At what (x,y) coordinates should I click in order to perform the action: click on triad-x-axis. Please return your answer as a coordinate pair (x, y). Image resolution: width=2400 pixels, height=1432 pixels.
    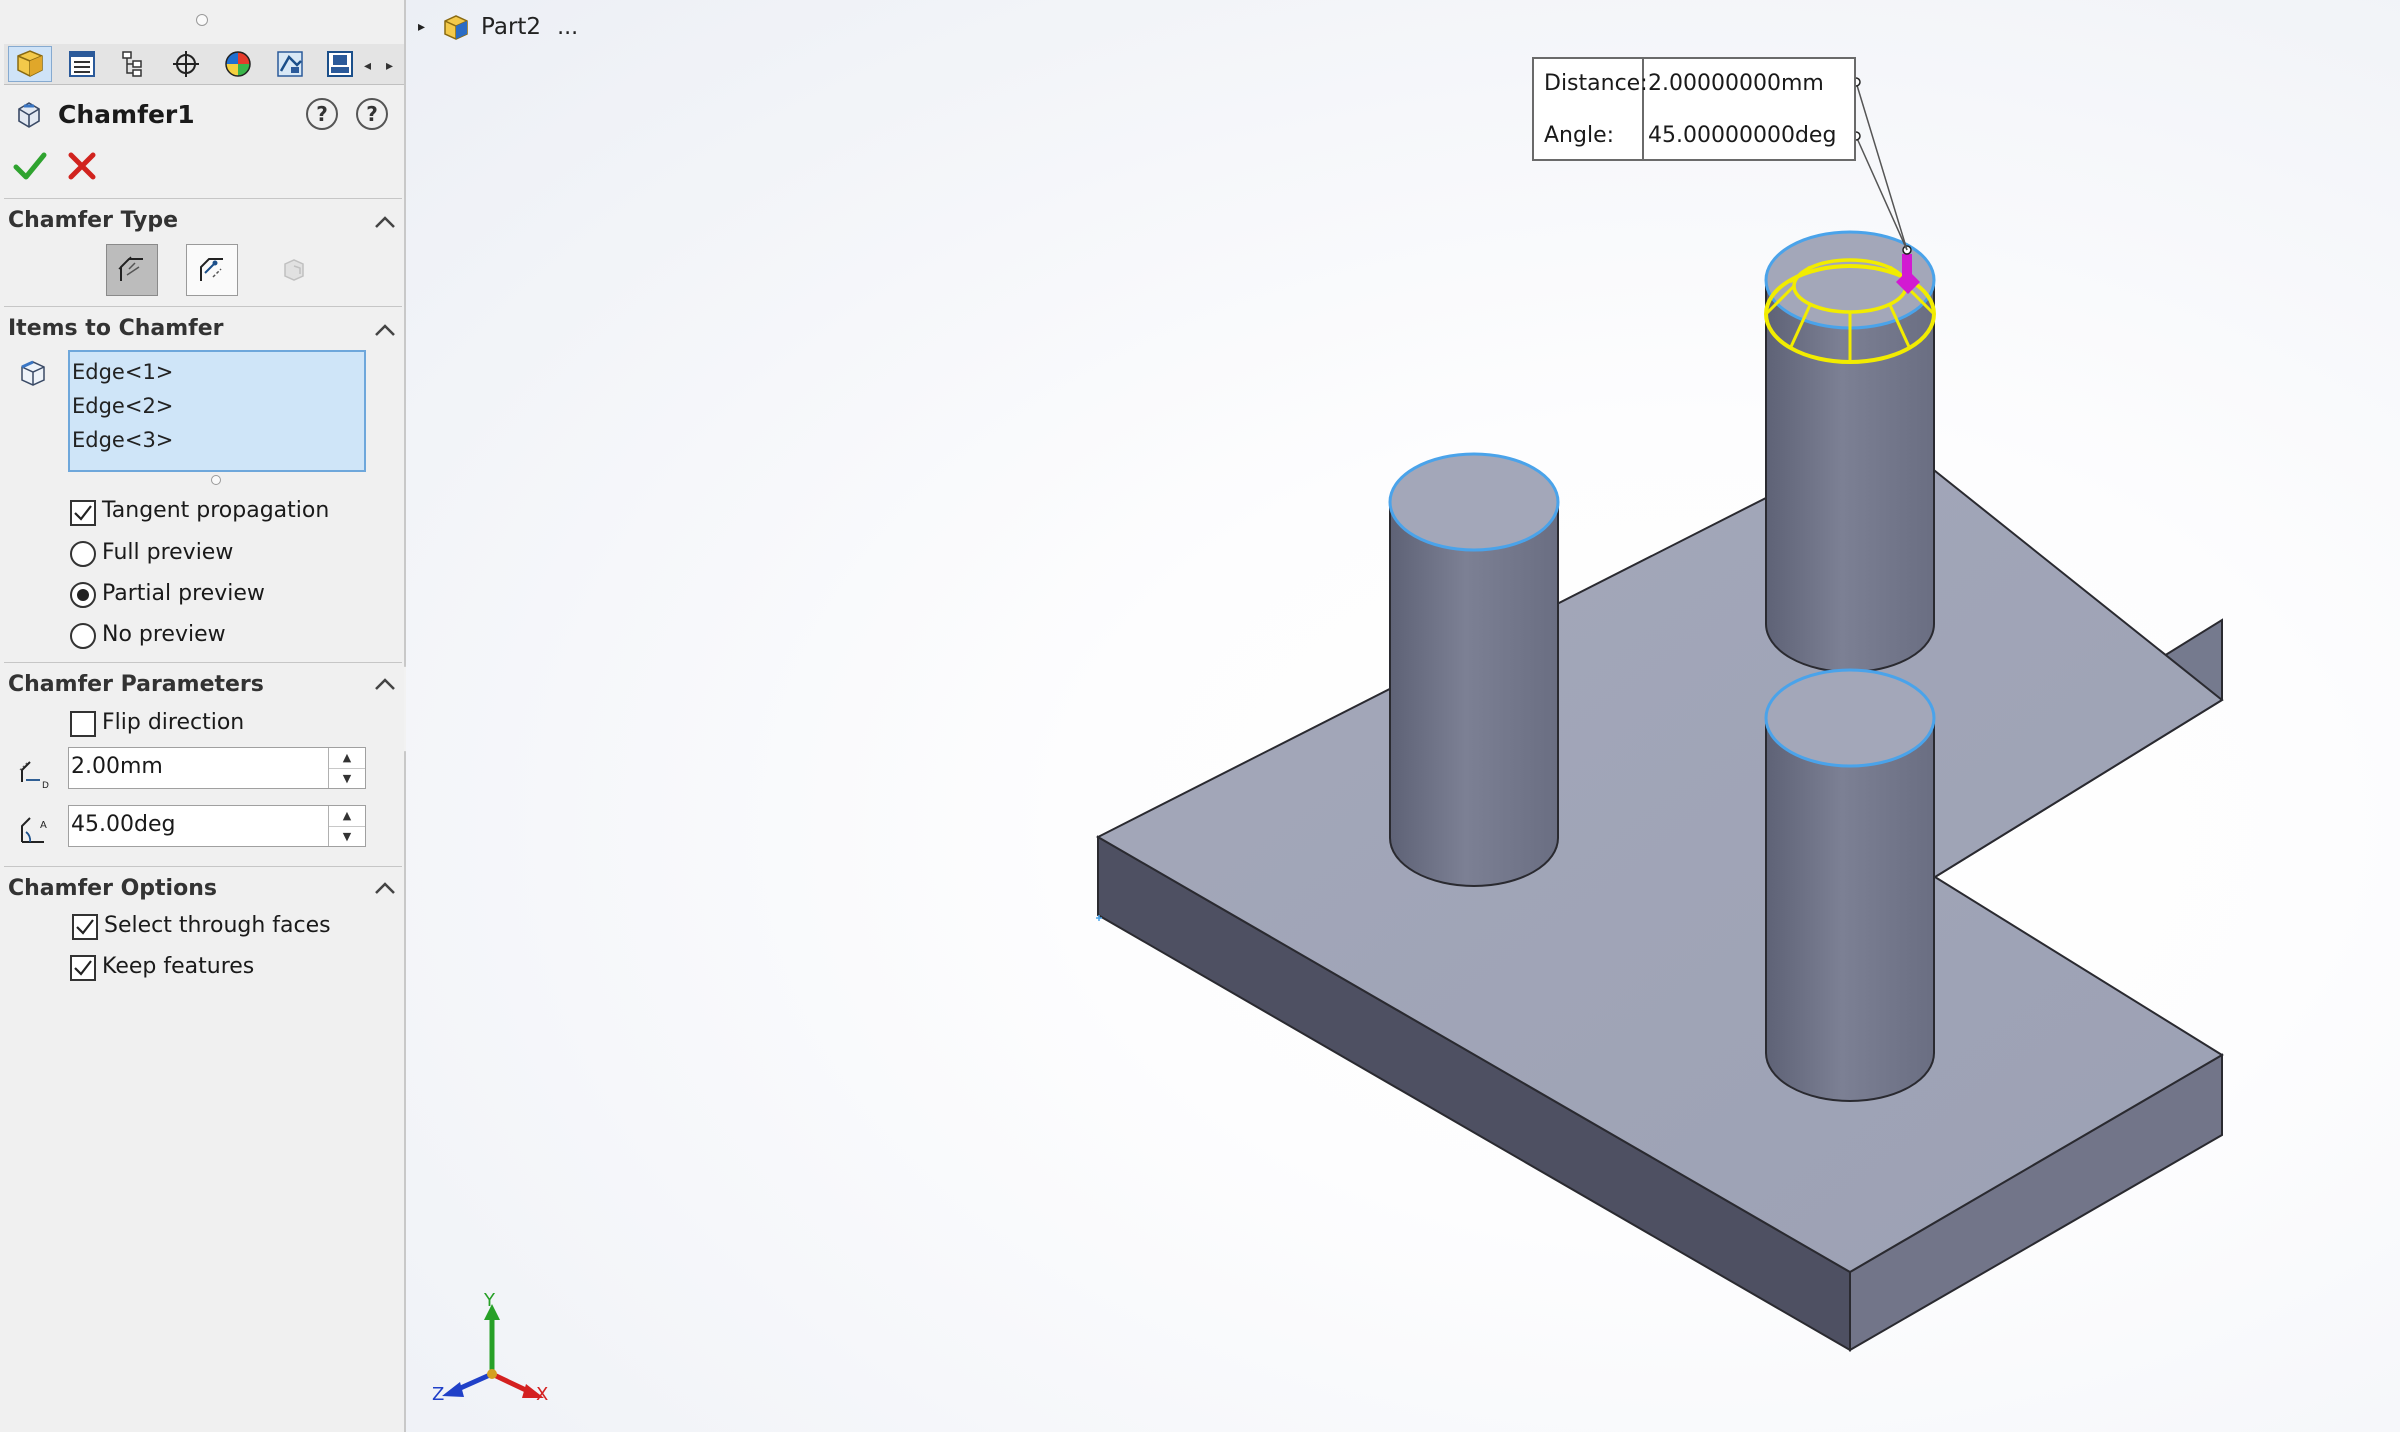
    Looking at the image, I should click on (511, 1383).